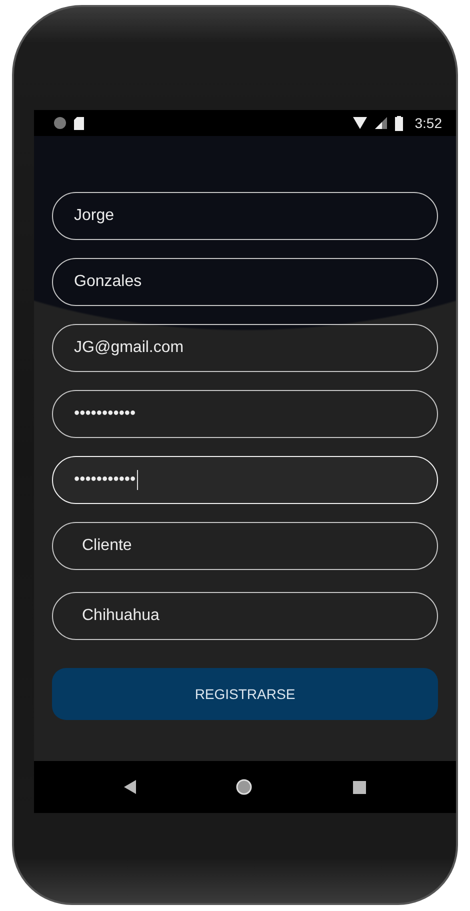  I want to click on back-icon, so click(130, 787).